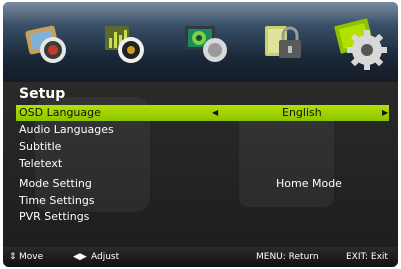 Image resolution: width=401 pixels, height=269 pixels. What do you see at coordinates (202, 201) in the screenshot?
I see `menu-item-time-settings: Time Settings` at bounding box center [202, 201].